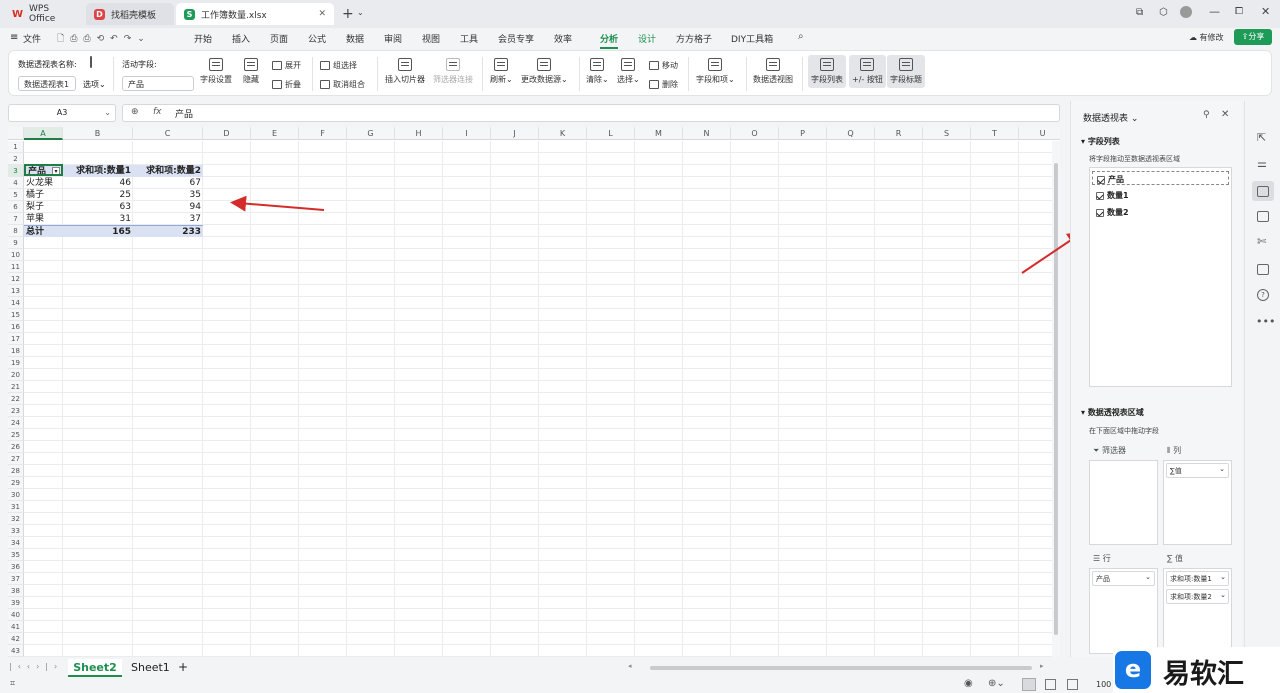  I want to click on row-item-product: 产品 ⌄, so click(1123, 578).